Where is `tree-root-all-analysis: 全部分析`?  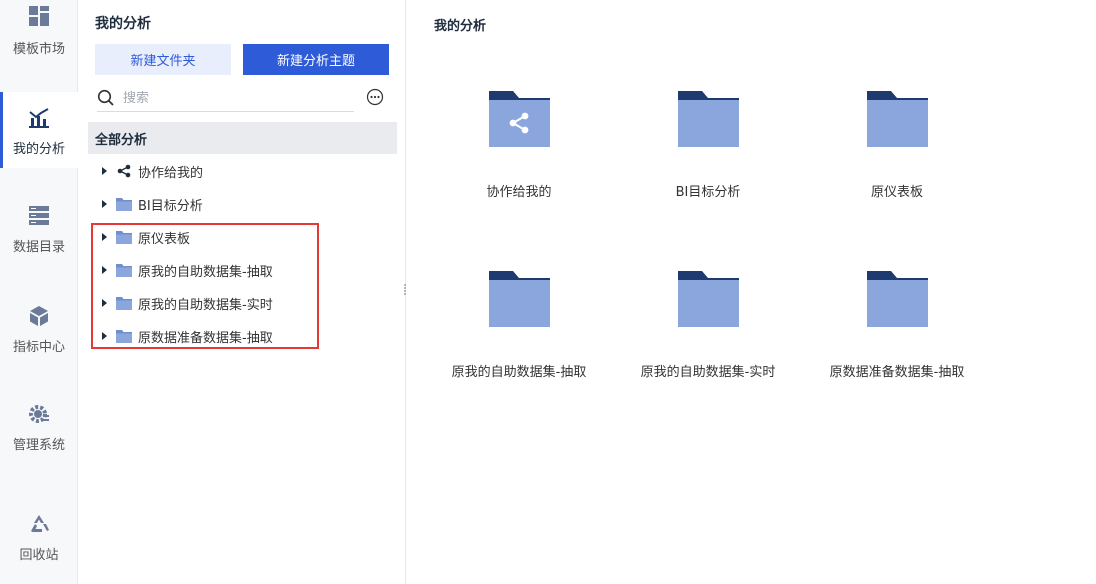 tree-root-all-analysis: 全部分析 is located at coordinates (242, 138).